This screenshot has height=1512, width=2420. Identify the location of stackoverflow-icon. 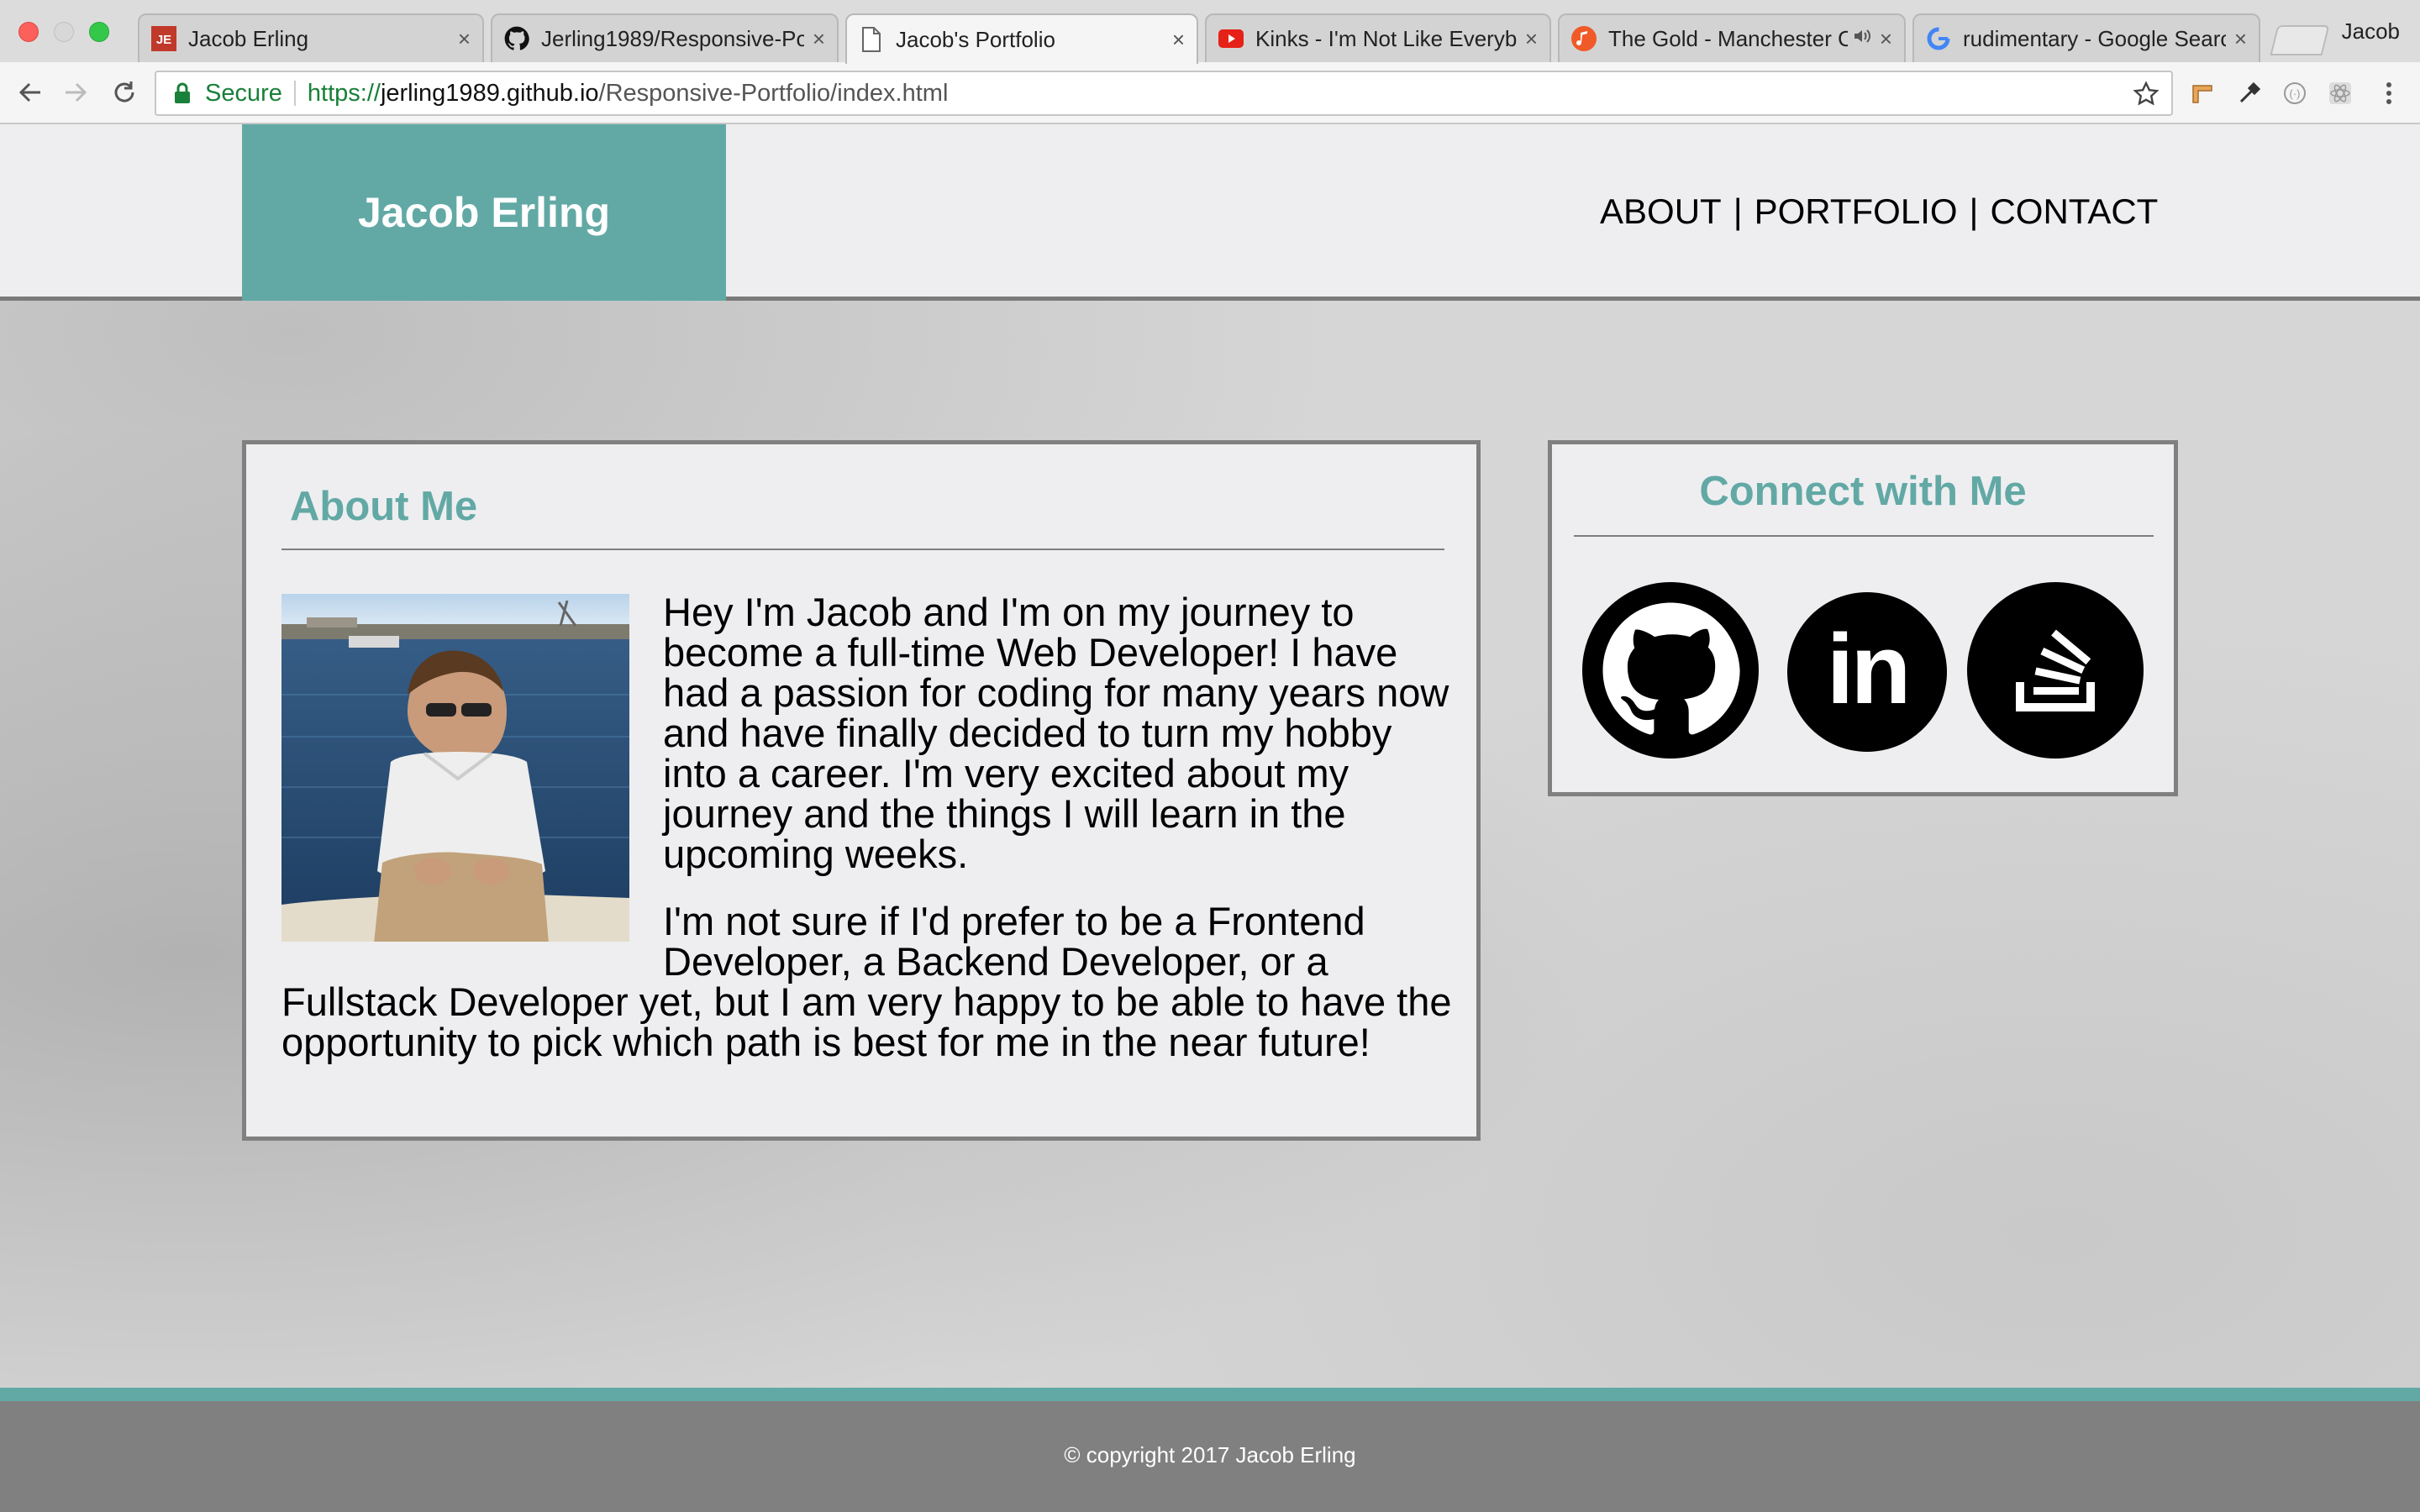
(2055, 670).